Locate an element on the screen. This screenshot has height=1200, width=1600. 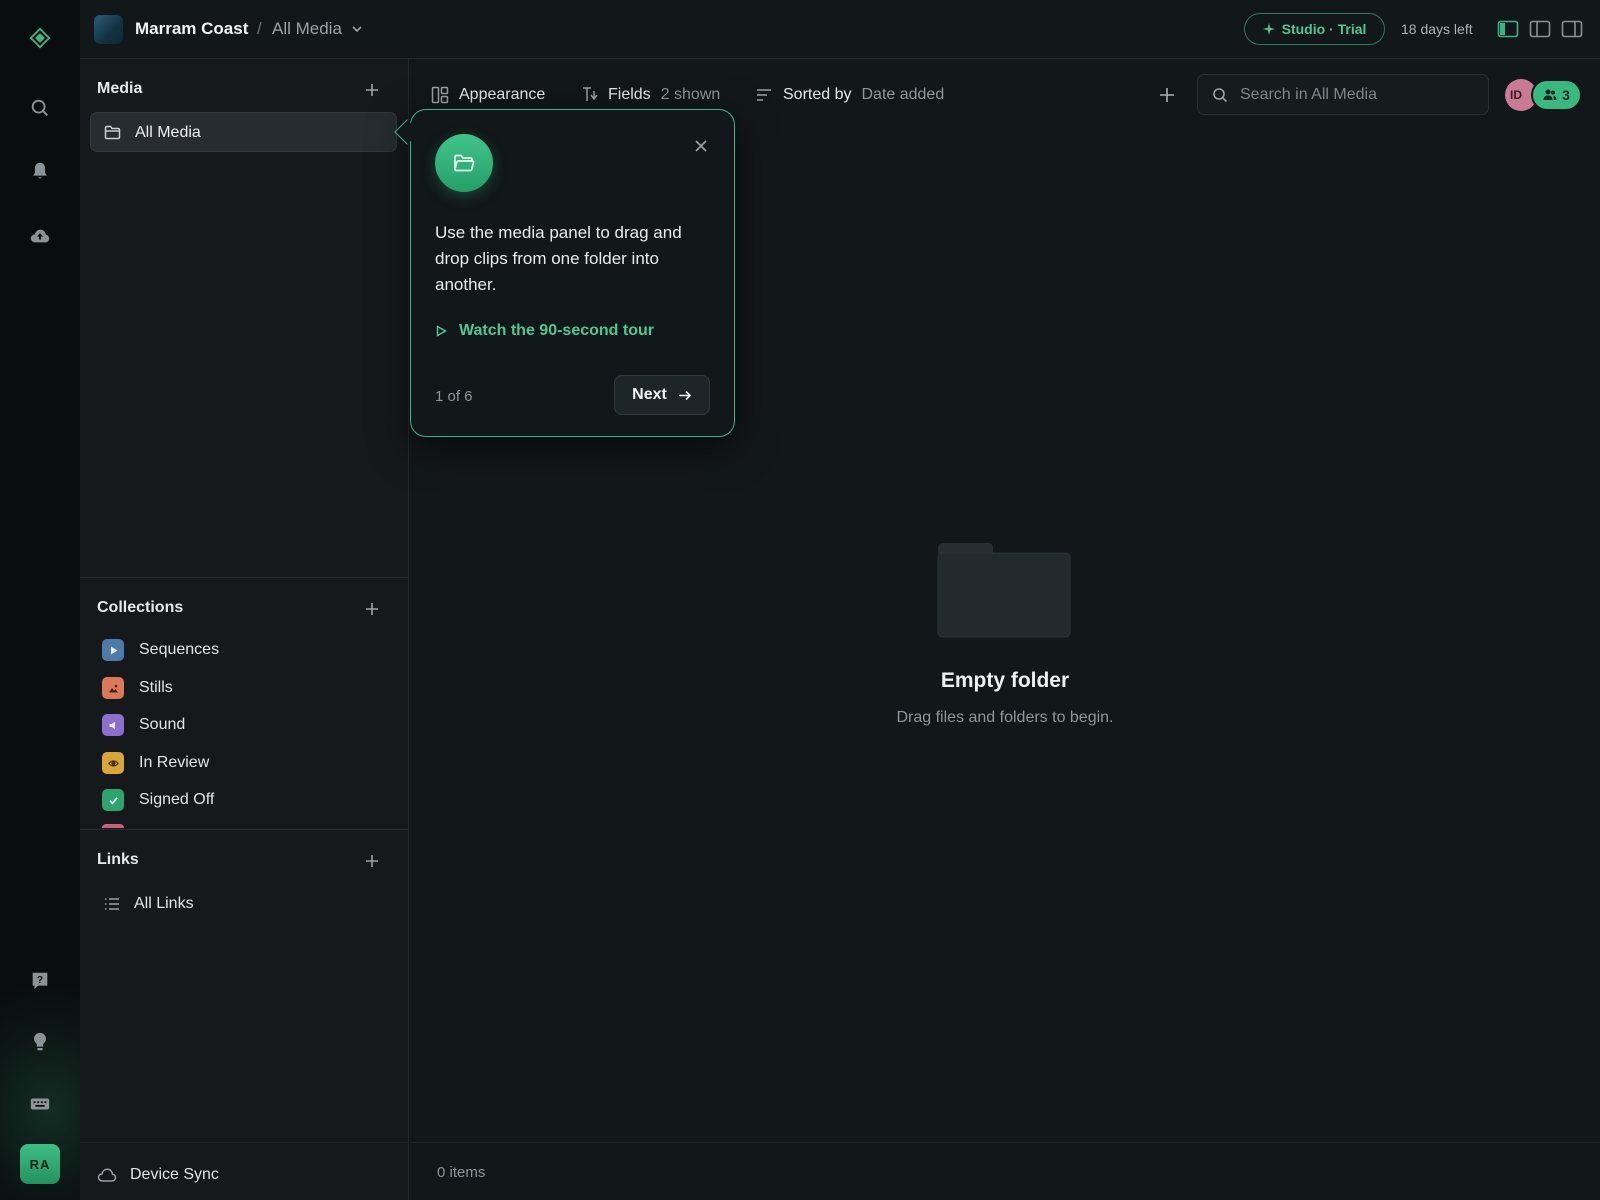
breadcrumb-current: All Media is located at coordinates (307, 29).